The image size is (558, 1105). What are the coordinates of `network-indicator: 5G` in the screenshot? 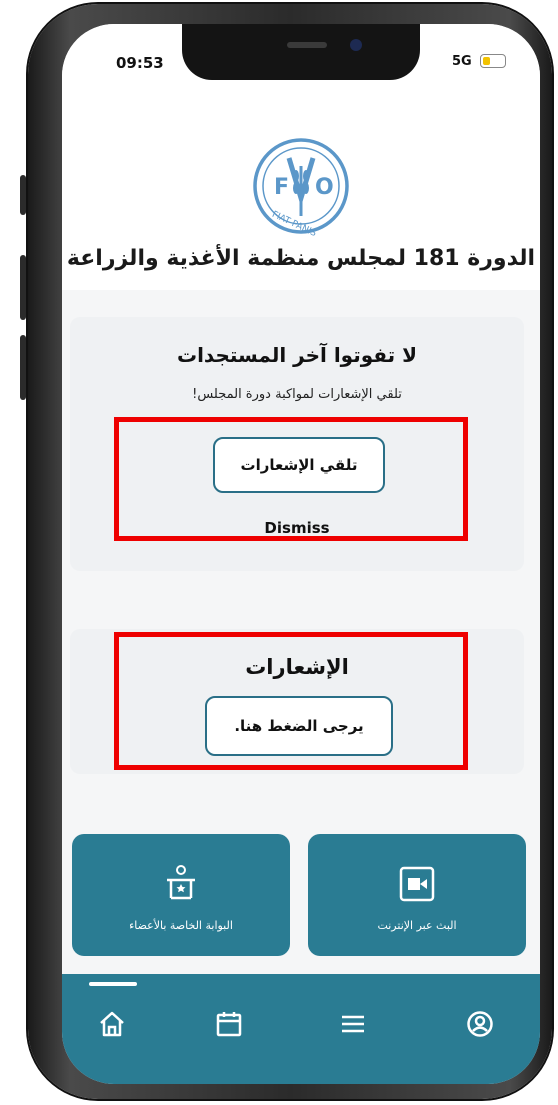 It's located at (462, 61).